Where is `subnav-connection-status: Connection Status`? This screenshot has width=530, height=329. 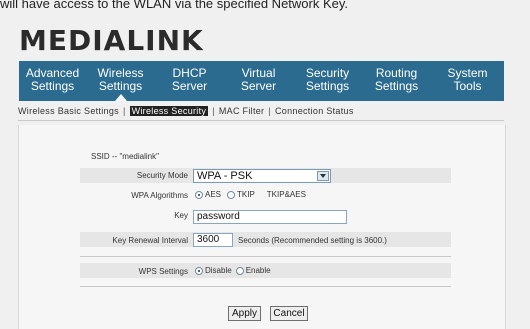
subnav-connection-status: Connection Status is located at coordinates (314, 111).